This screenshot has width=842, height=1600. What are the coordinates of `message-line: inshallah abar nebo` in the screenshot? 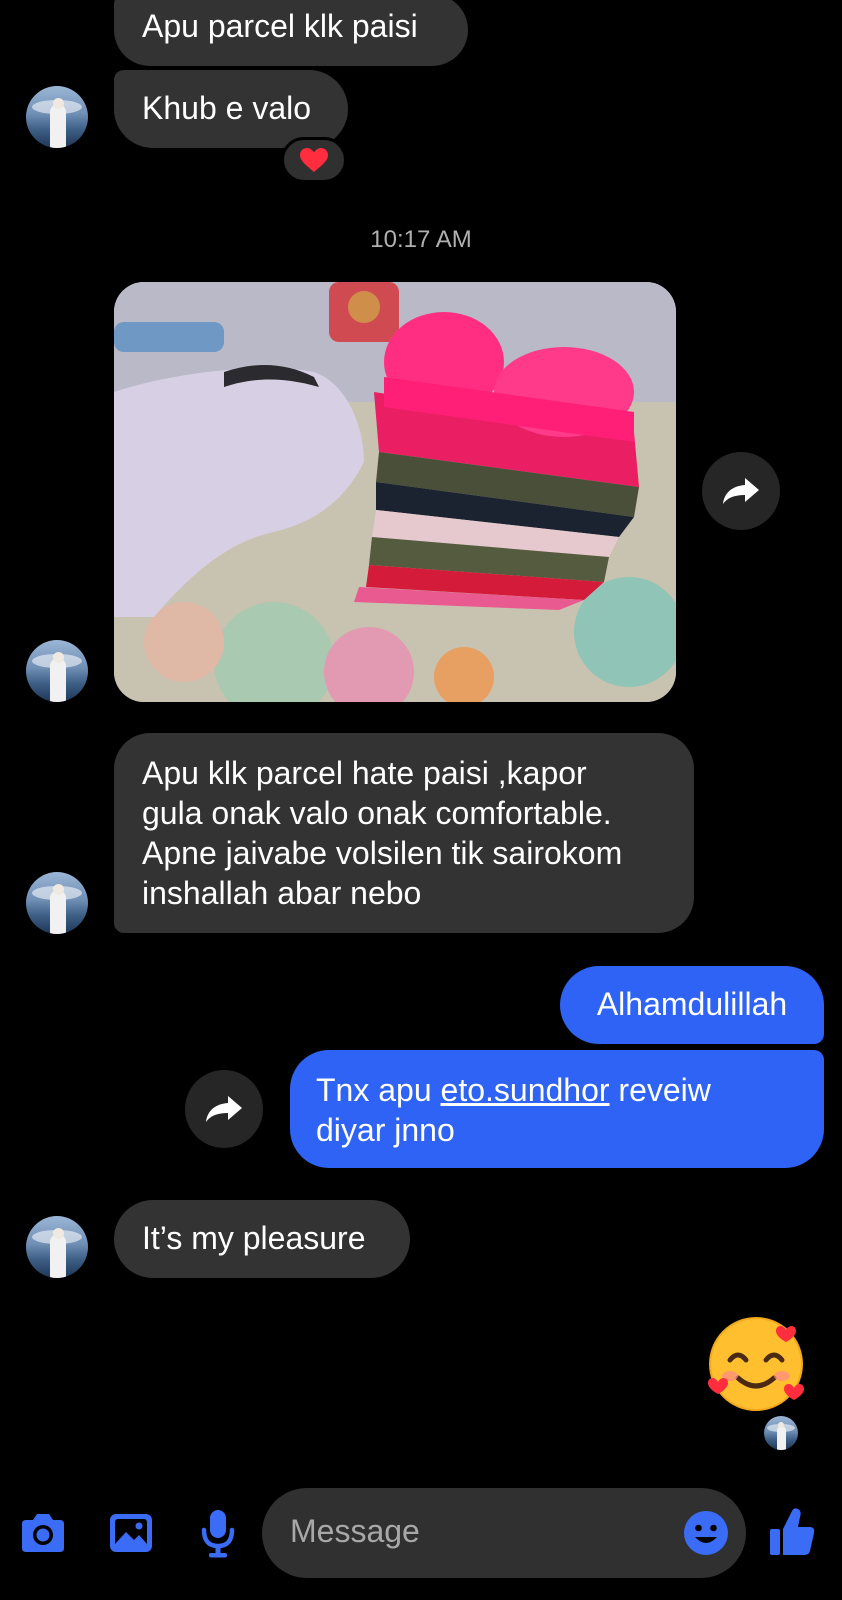 It's located at (282, 893).